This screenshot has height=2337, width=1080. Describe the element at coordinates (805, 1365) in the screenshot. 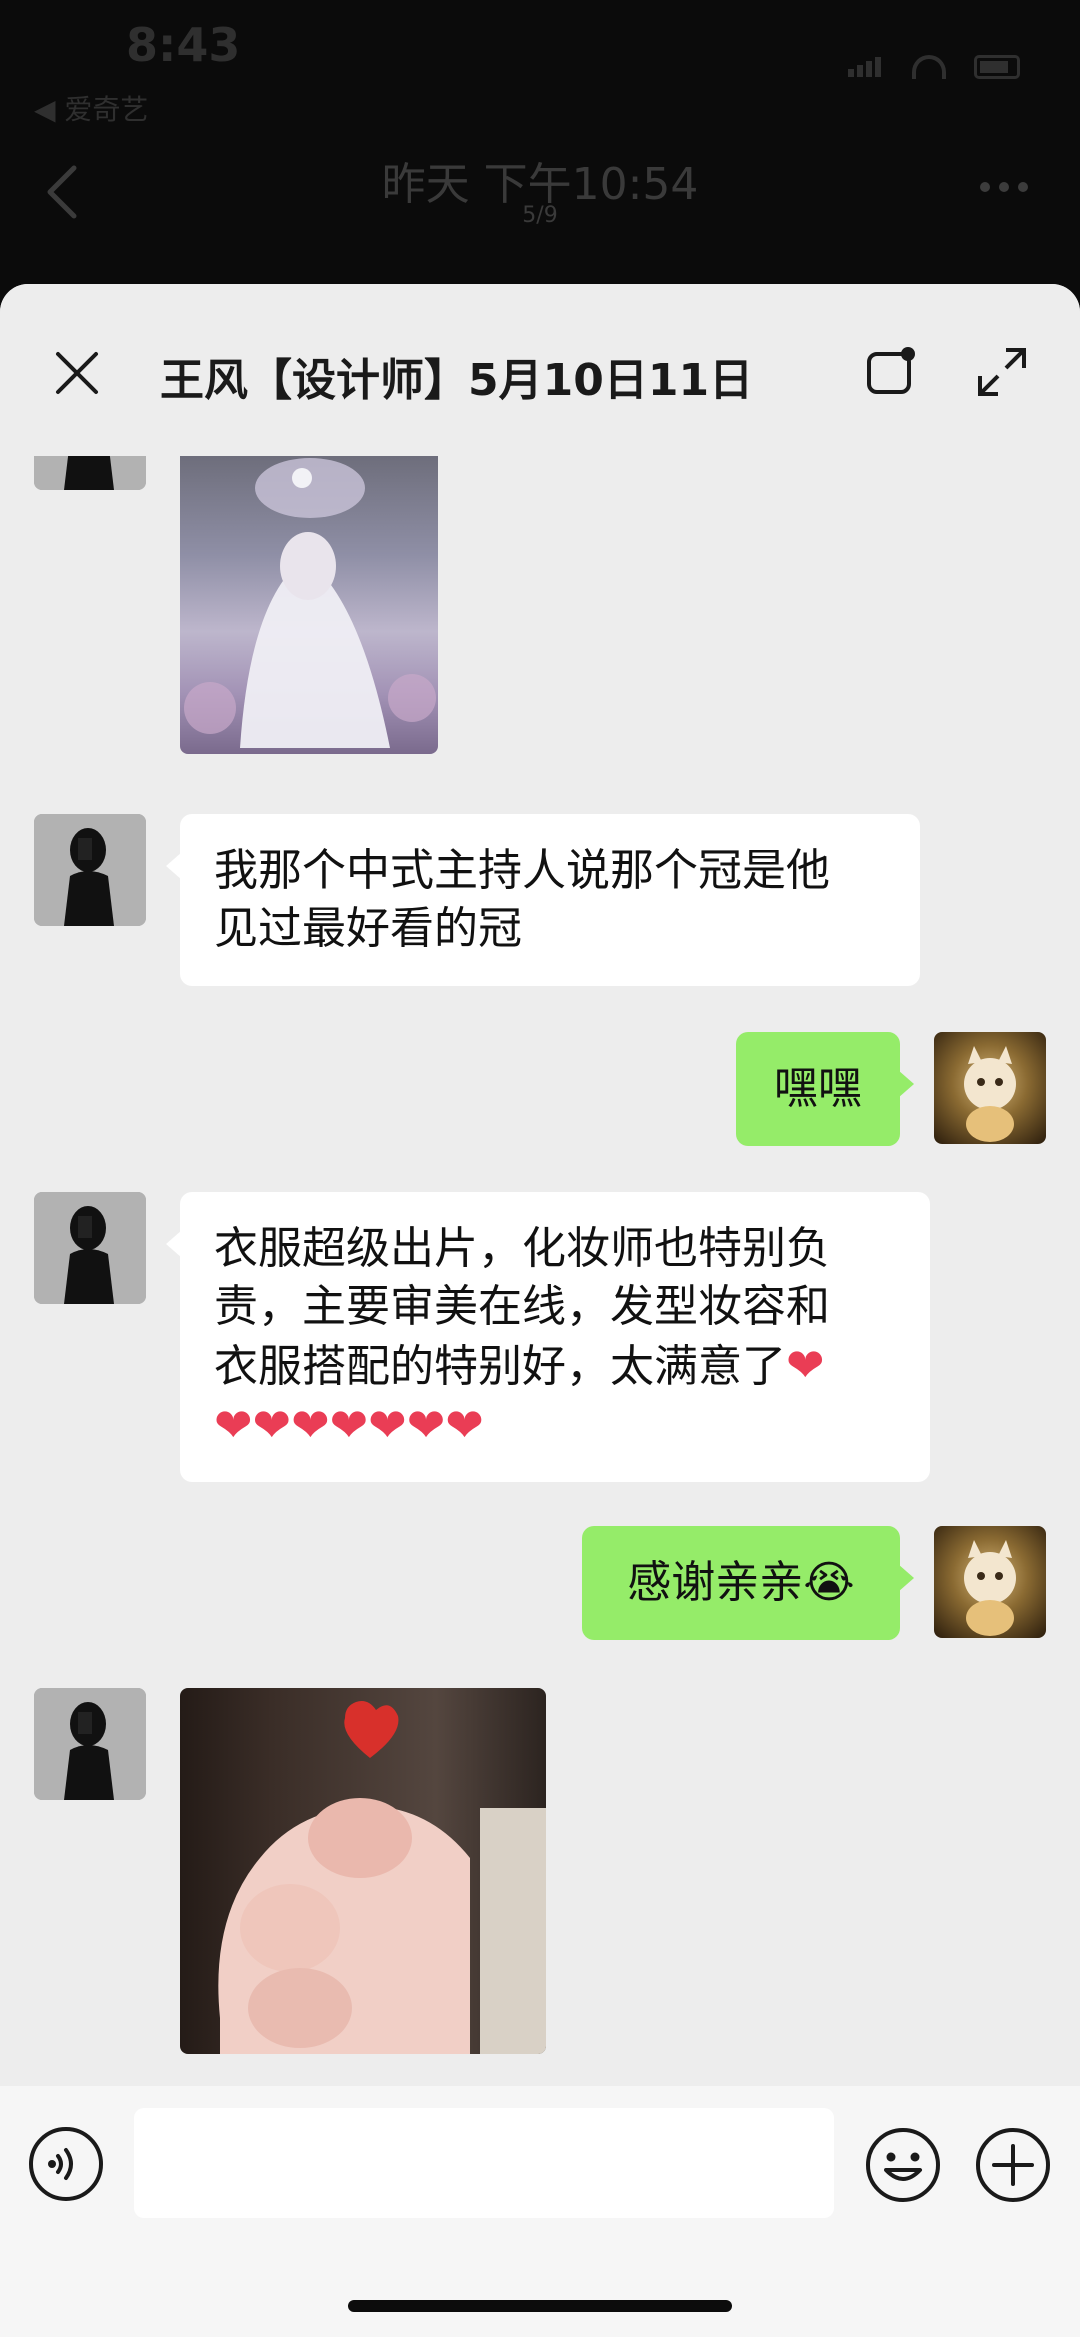

I see `heart-emoji-icon: ❤` at that location.